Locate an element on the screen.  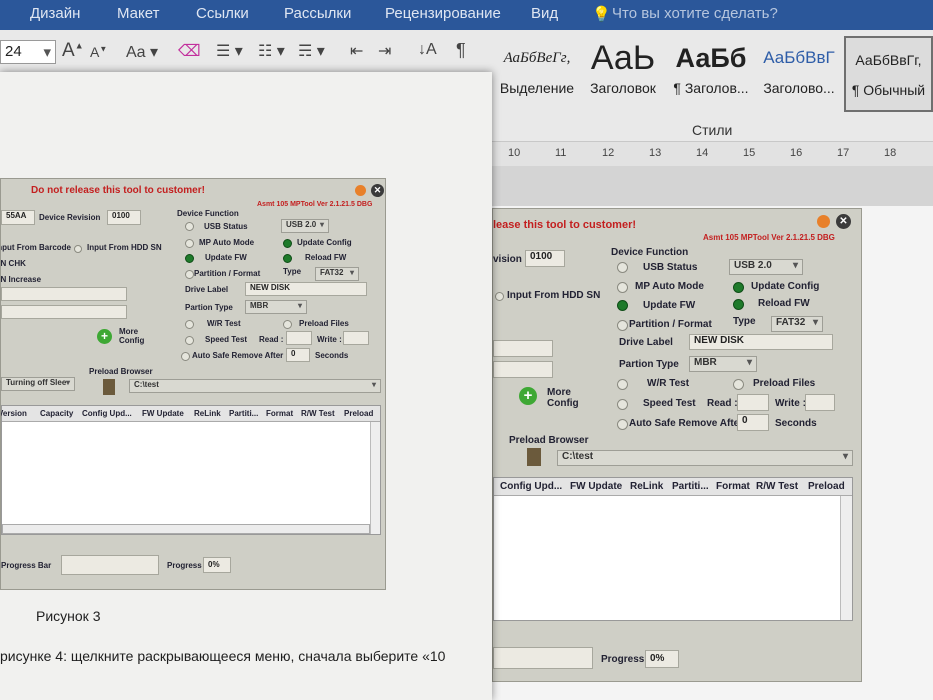
vision-label: vision is located at coordinates (507, 259).